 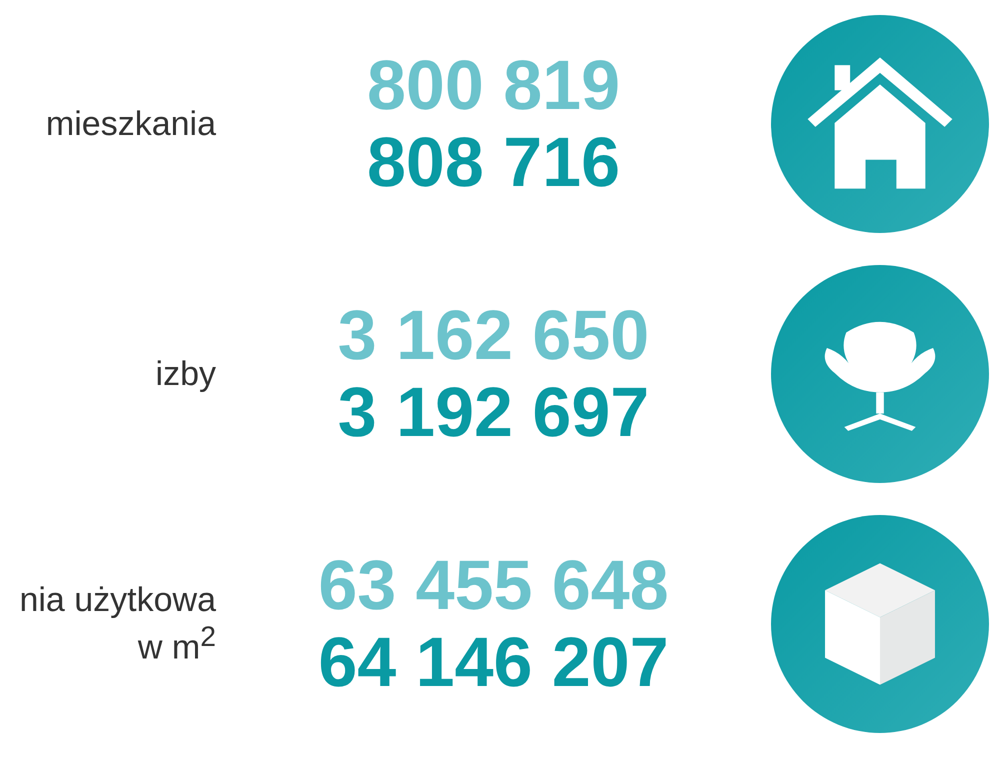 What do you see at coordinates (880, 124) in the screenshot?
I see `house-icon` at bounding box center [880, 124].